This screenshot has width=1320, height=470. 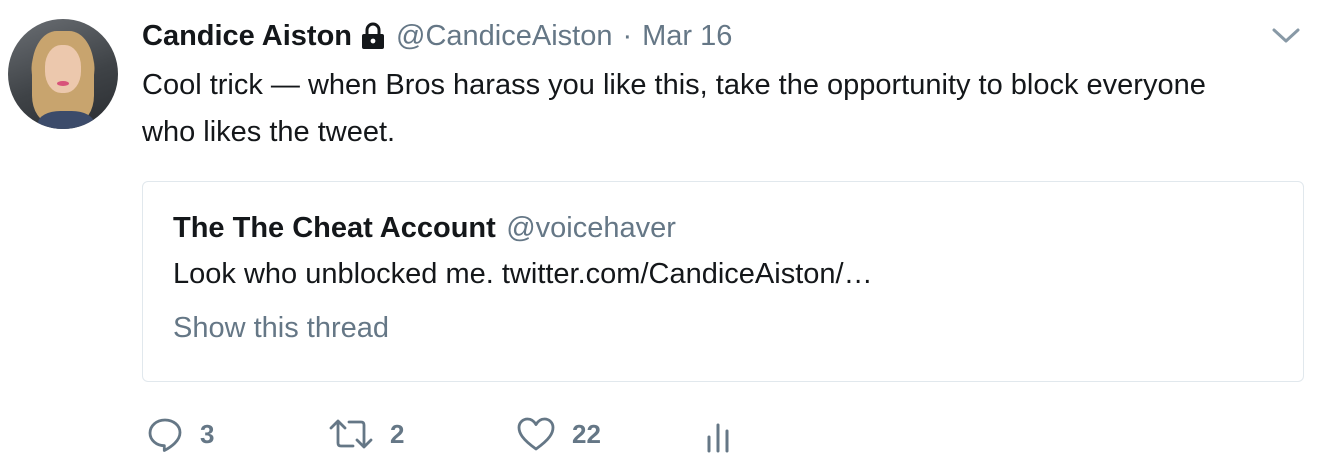 What do you see at coordinates (397, 433) in the screenshot?
I see `retweet-count: 2` at bounding box center [397, 433].